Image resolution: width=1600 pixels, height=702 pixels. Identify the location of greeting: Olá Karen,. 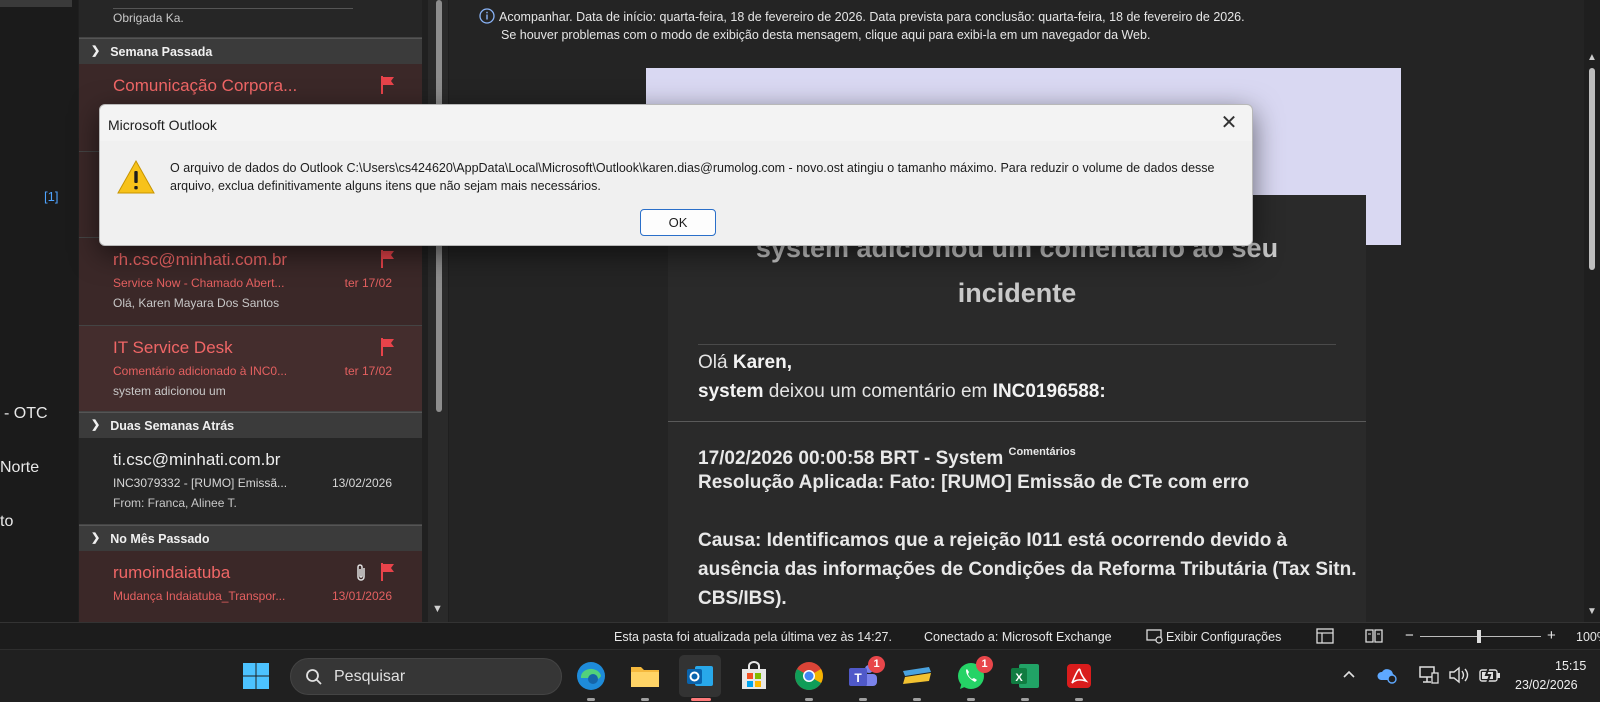
(745, 362).